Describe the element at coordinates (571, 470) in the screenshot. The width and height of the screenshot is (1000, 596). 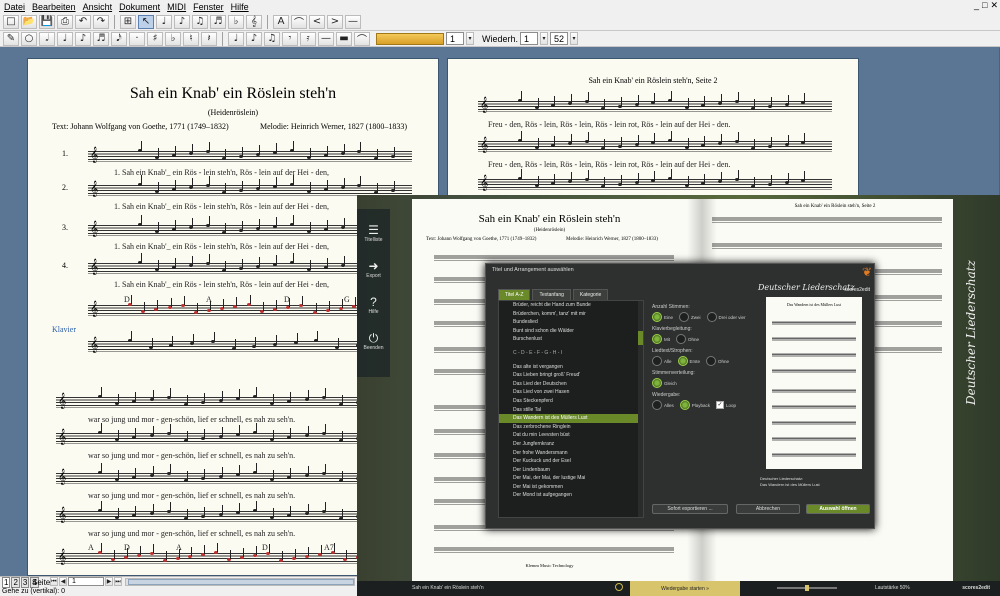
I see `song-list-item: Der Lindenbaum` at that location.